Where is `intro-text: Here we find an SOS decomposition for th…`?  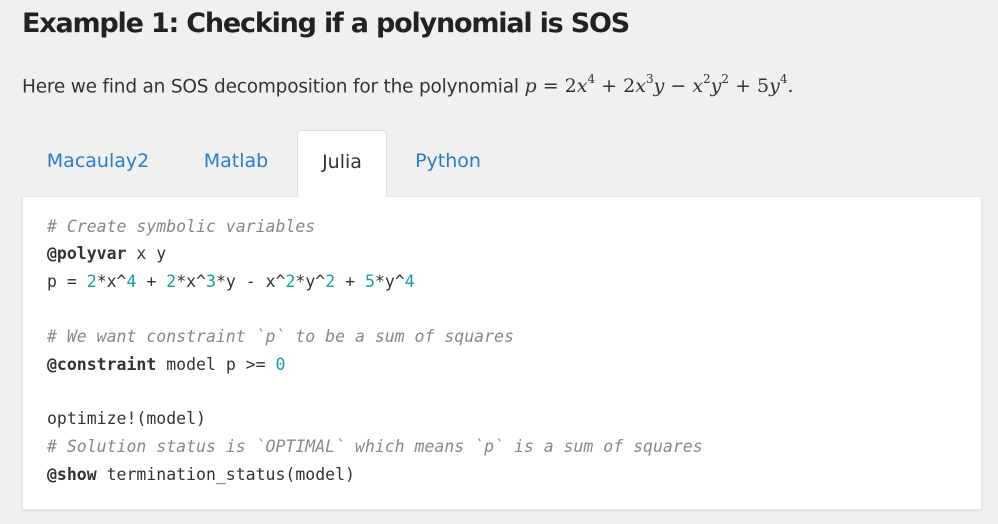 intro-text: Here we find an SOS decomposition for th… is located at coordinates (273, 87).